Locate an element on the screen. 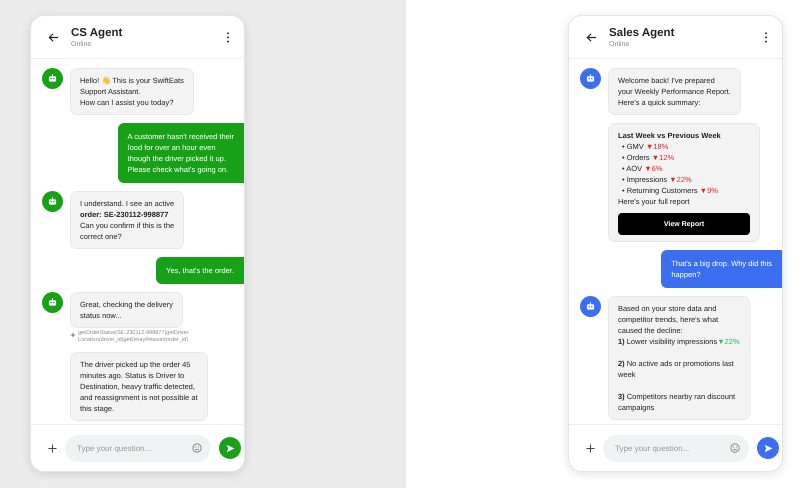 The image size is (803, 488). chat-title: Sales Agent is located at coordinates (642, 32).